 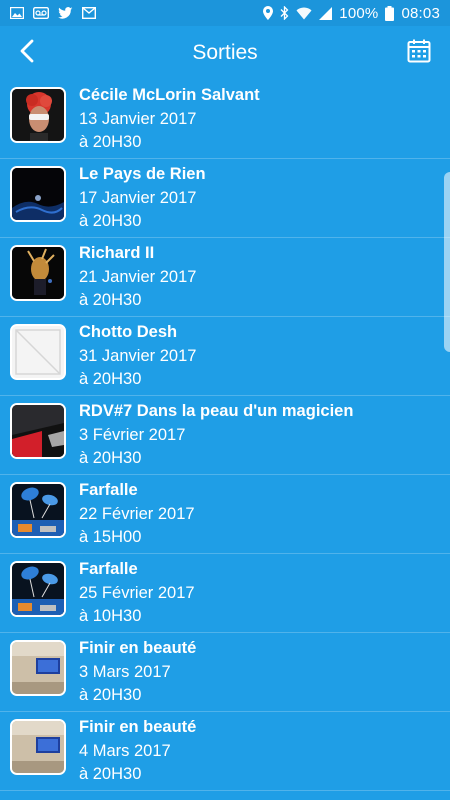 What do you see at coordinates (110, 537) in the screenshot?
I see `event-time: à 15H00` at bounding box center [110, 537].